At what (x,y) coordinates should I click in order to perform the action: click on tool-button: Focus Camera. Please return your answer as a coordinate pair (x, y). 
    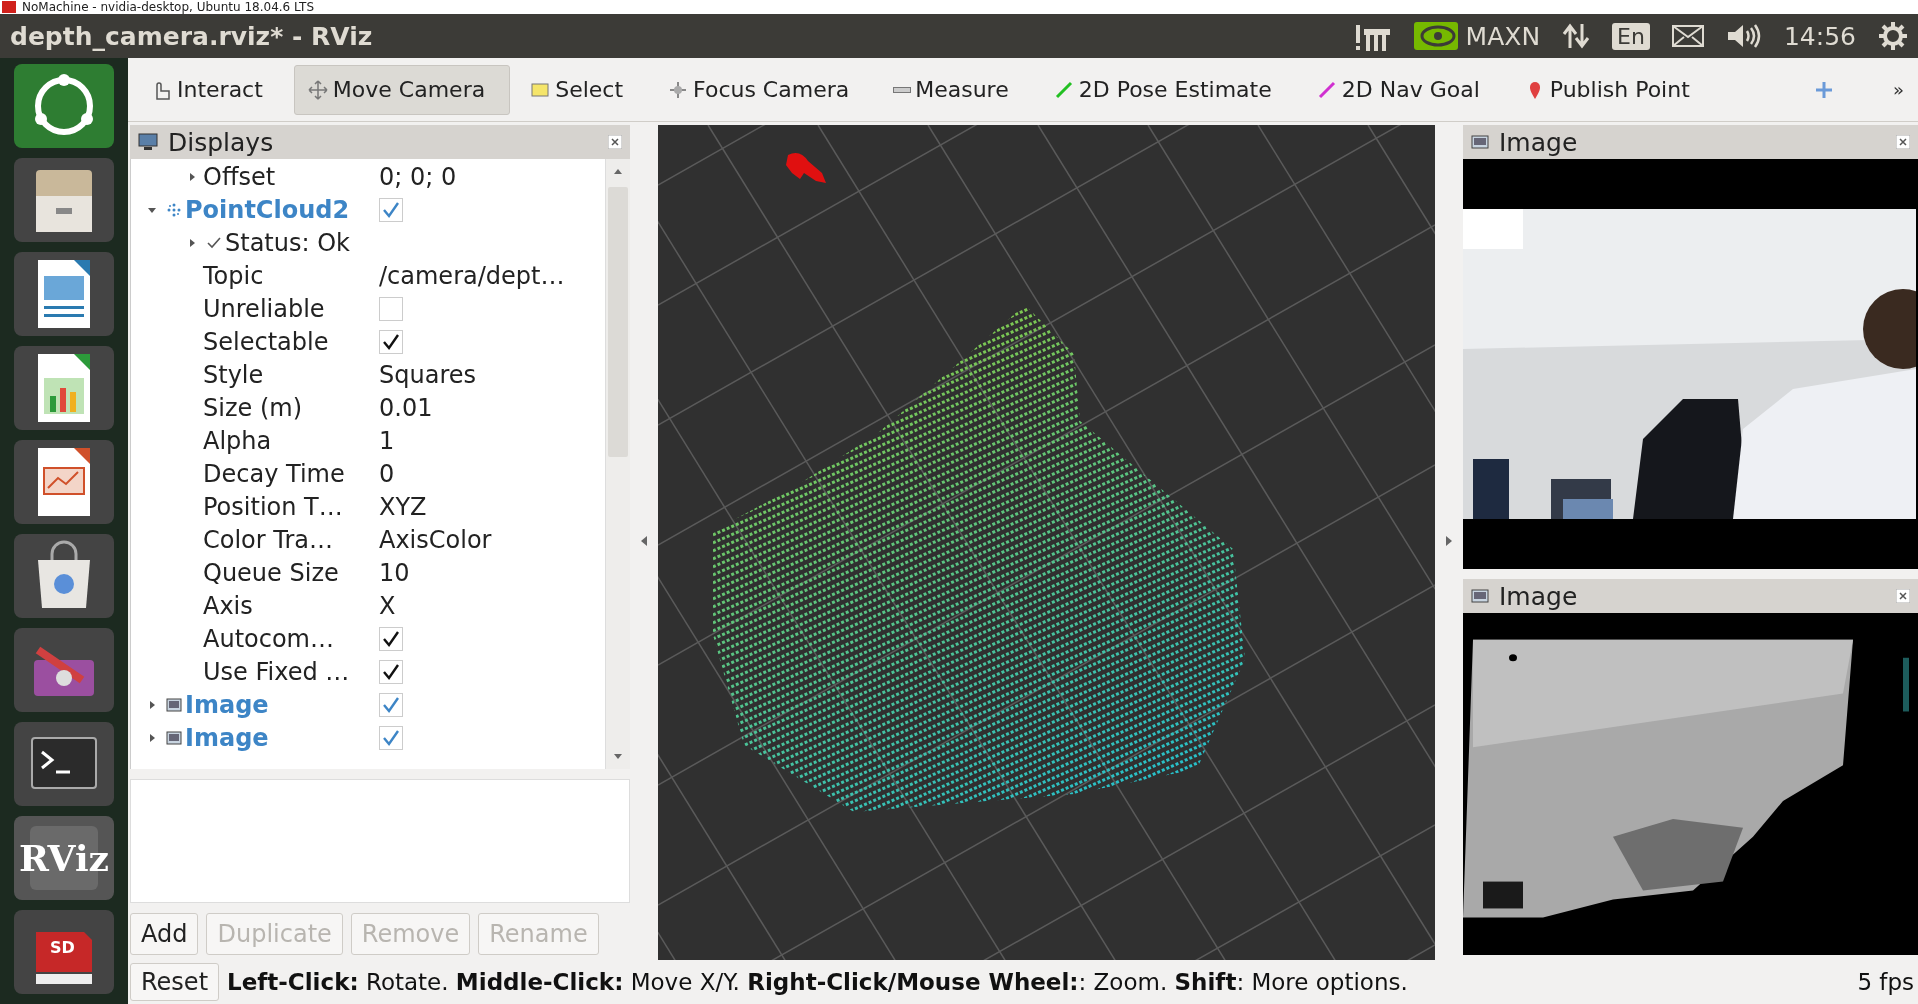
    Looking at the image, I should click on (764, 89).